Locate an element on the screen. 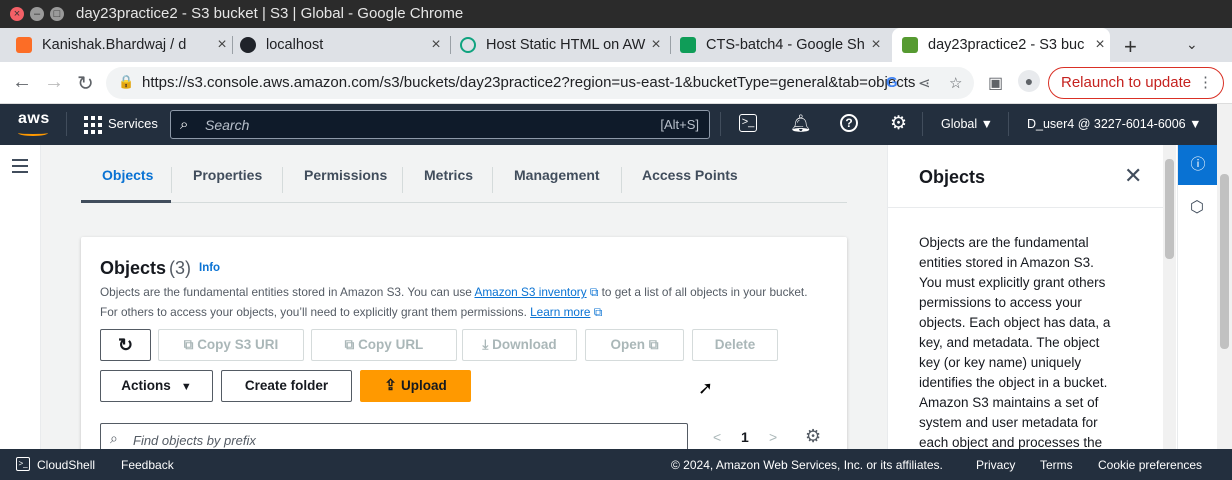 The height and width of the screenshot is (480, 1232). active-tab-indicator is located at coordinates (126, 201).